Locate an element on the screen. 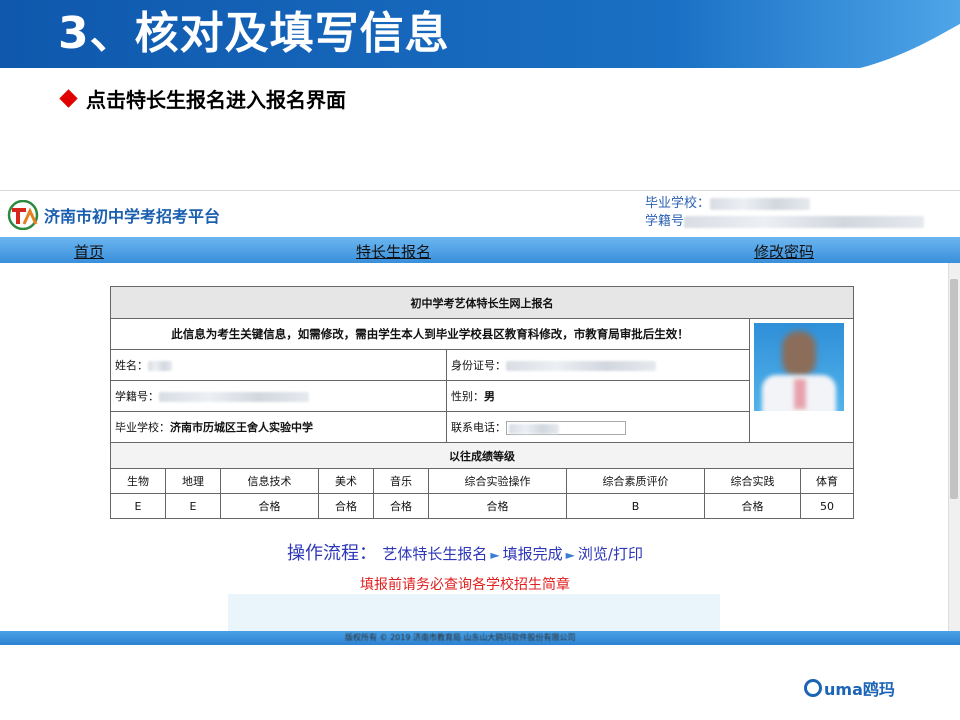  flow-step-signup-link: 艺体特长生报名 is located at coordinates (434, 554).